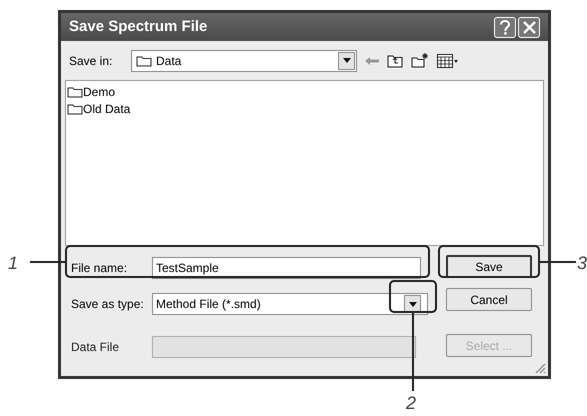 Image resolution: width=587 pixels, height=416 pixels. Describe the element at coordinates (411, 403) in the screenshot. I see `callout-number: 2` at that location.